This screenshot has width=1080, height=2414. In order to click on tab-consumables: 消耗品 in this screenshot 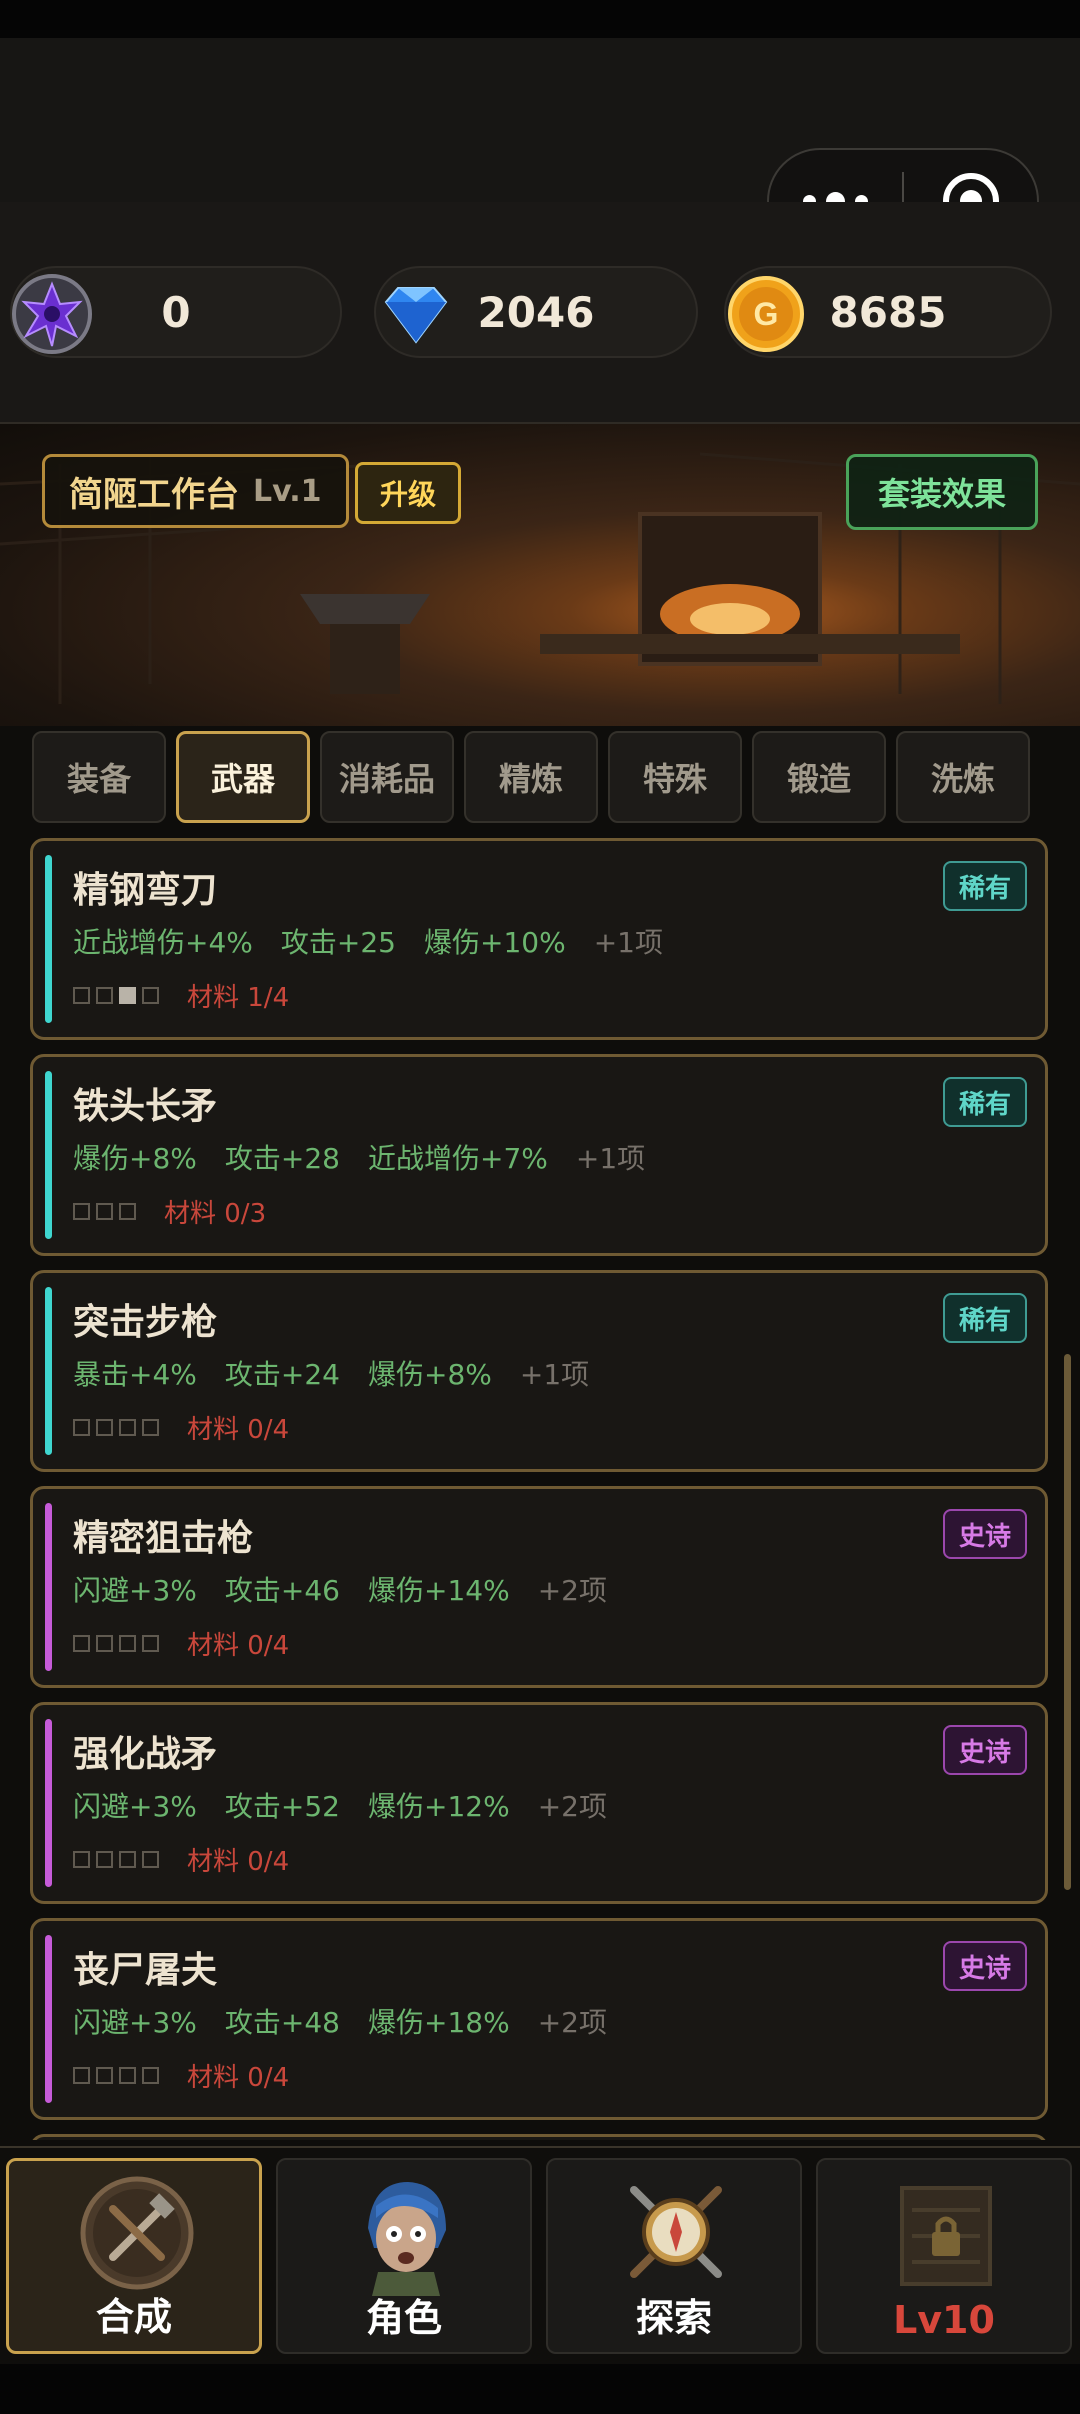, I will do `click(387, 777)`.